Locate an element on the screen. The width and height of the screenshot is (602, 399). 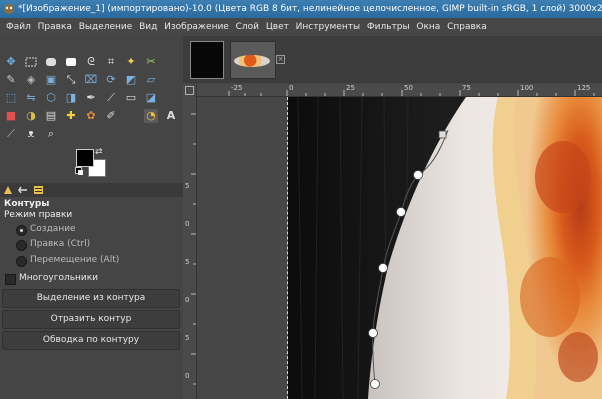
layers-tab-icon is located at coordinates (38, 190).